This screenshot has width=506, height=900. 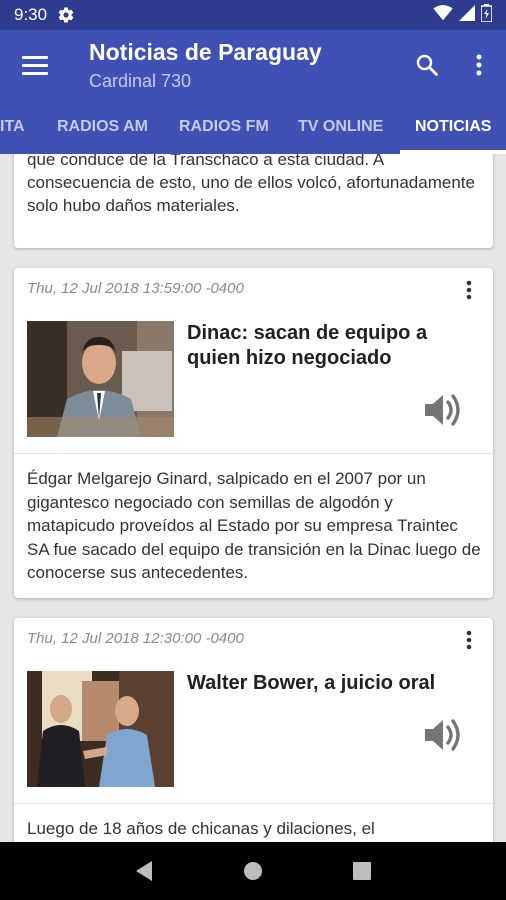 What do you see at coordinates (340, 127) in the screenshot?
I see `tab-tv-online: TV ONLINE` at bounding box center [340, 127].